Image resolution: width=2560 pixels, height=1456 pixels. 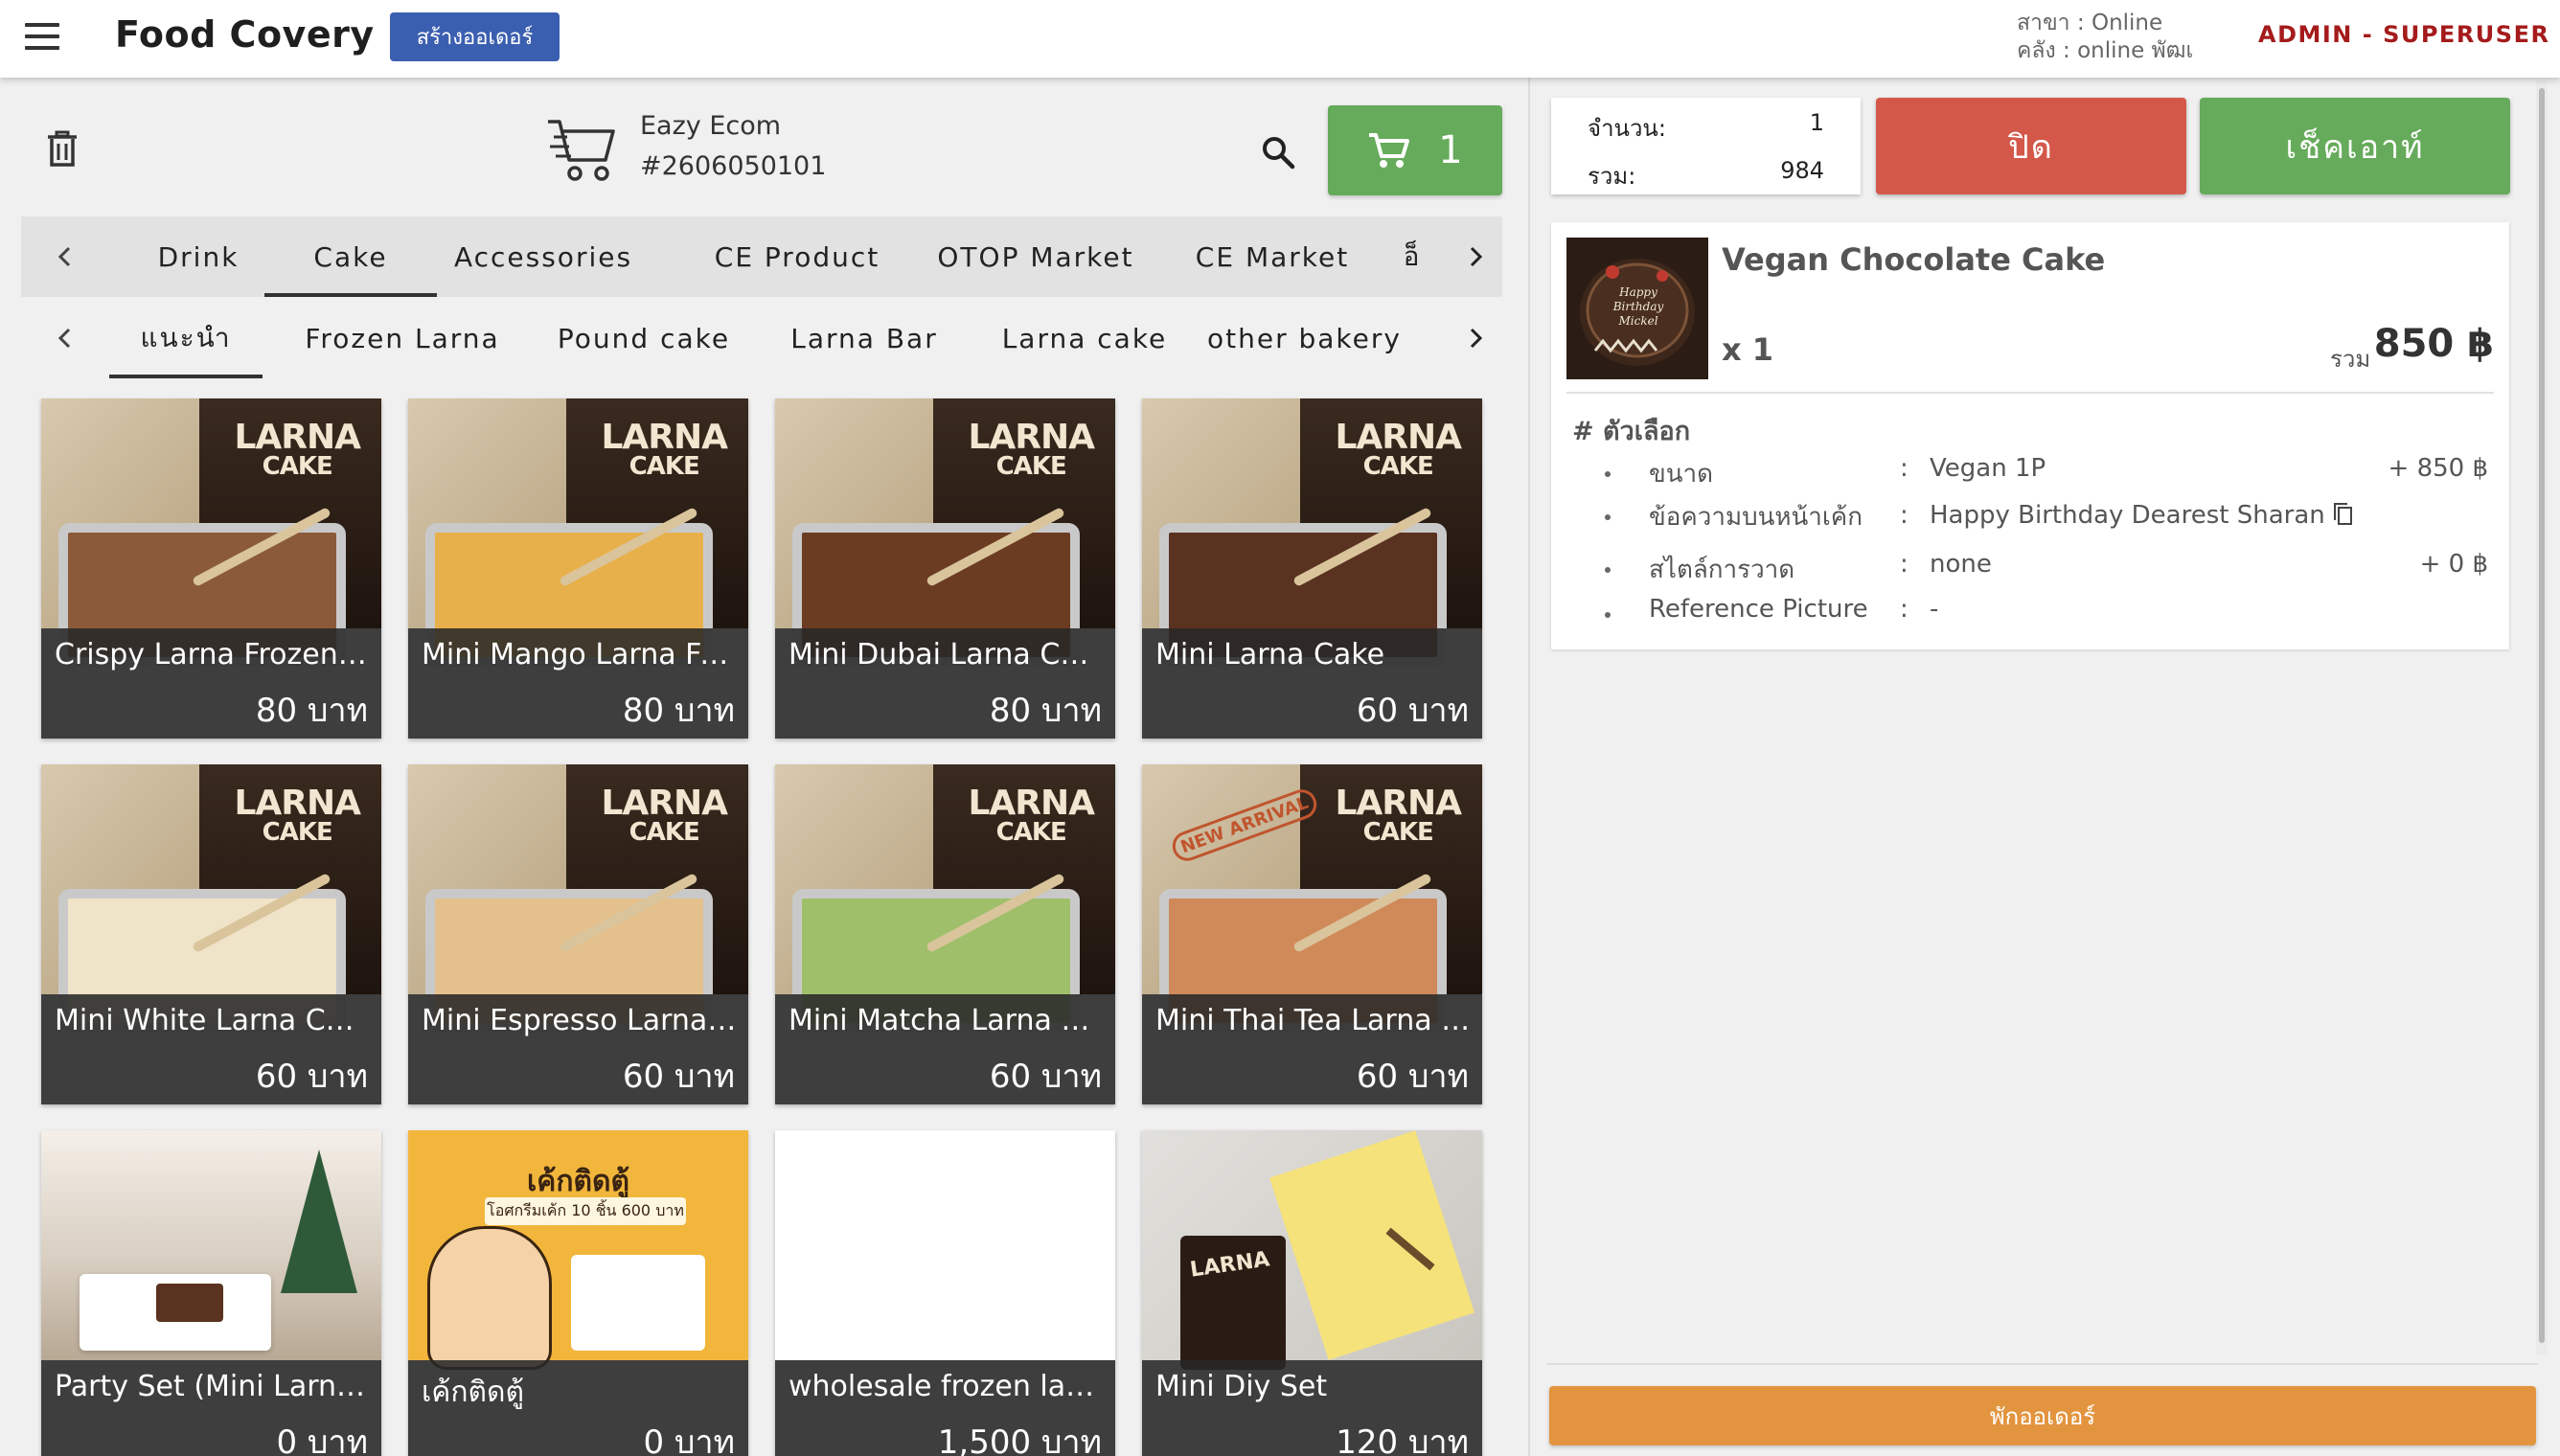 What do you see at coordinates (1415, 150) in the screenshot?
I see `cart-button: 1` at bounding box center [1415, 150].